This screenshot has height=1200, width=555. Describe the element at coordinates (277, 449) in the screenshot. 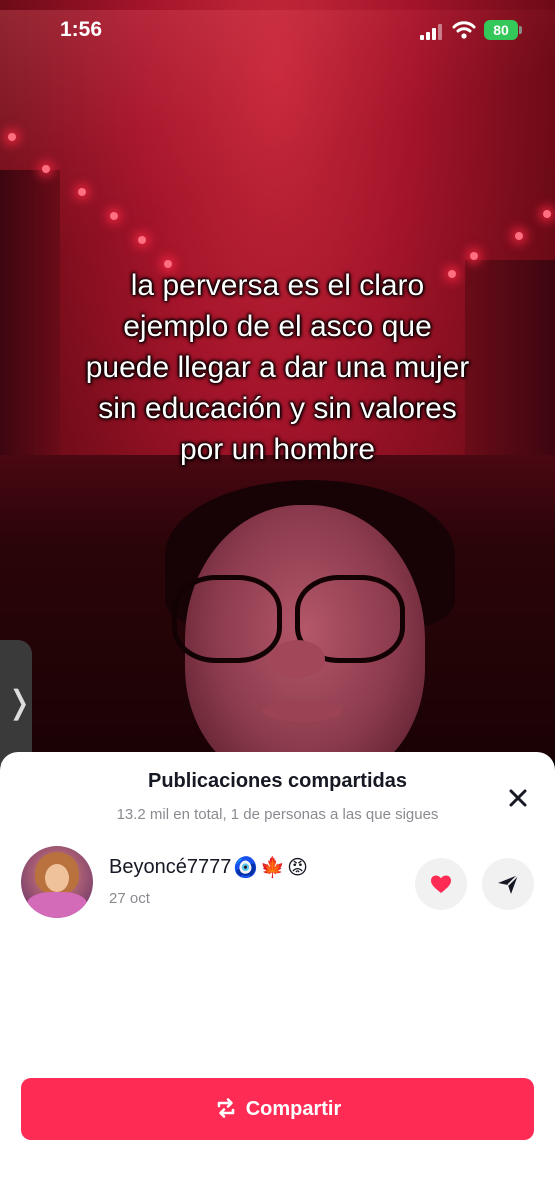

I see `caption-line: por un hombre` at that location.